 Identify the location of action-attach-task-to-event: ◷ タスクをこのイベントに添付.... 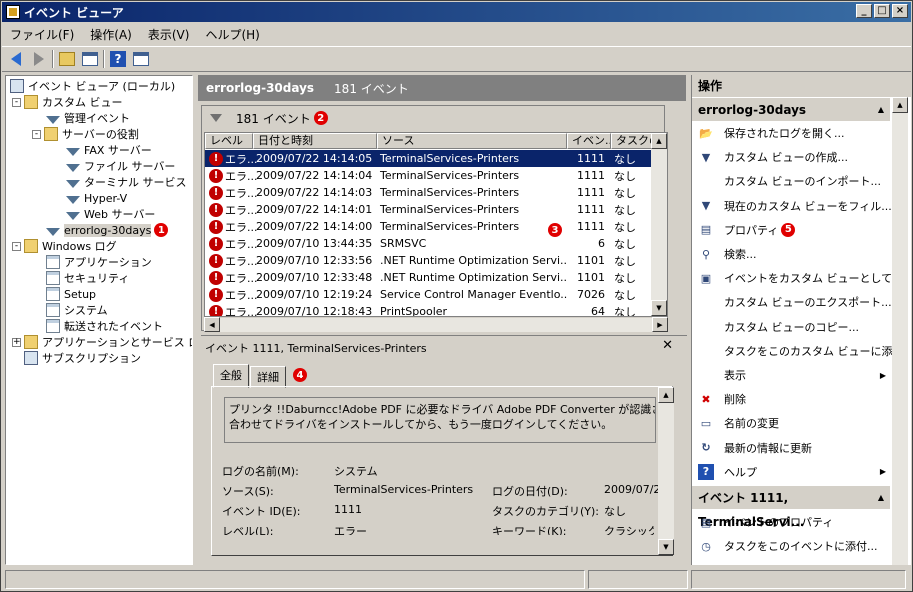
(791, 546).